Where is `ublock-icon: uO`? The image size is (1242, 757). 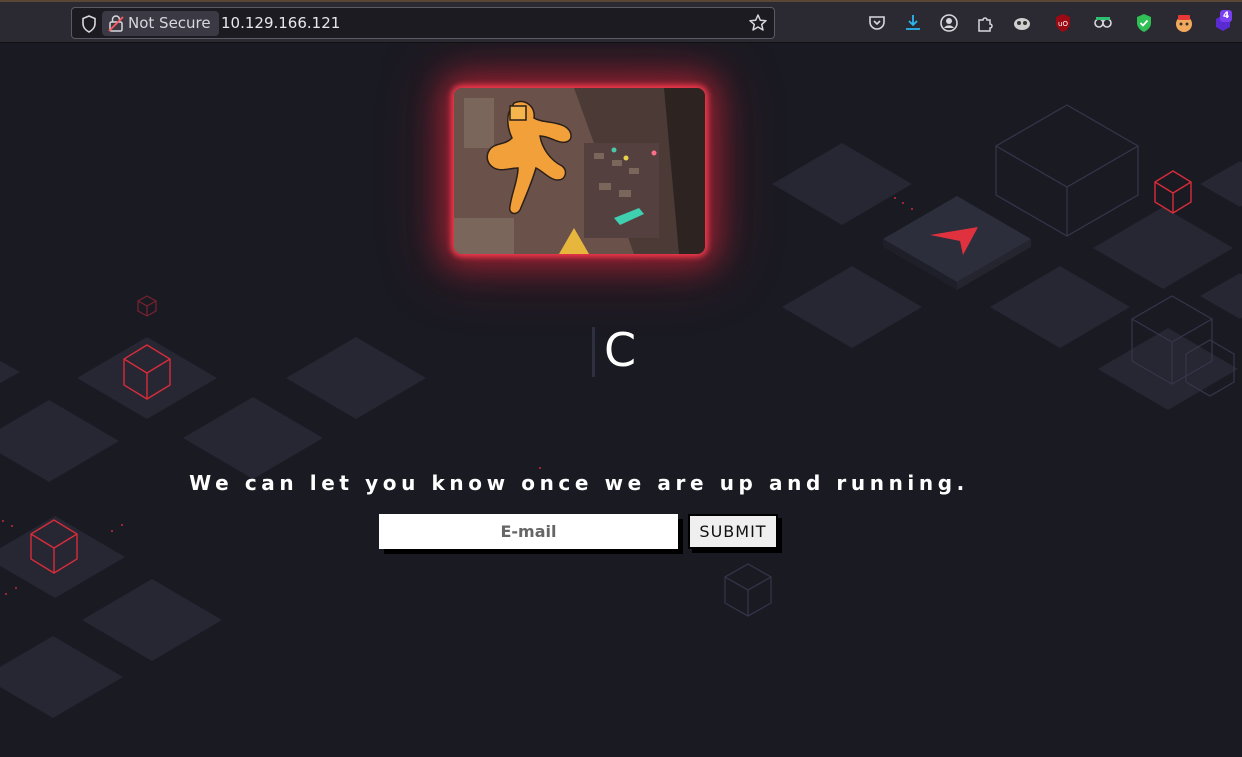 ublock-icon: uO is located at coordinates (1063, 23).